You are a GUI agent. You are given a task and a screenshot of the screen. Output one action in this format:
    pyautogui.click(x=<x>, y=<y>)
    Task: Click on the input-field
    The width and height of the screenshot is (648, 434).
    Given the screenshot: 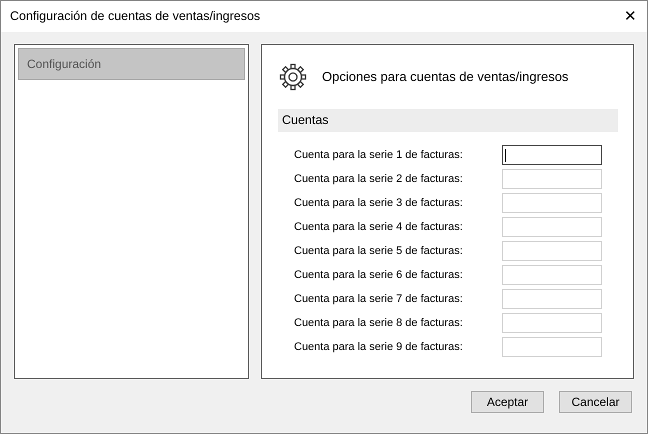 What is the action you would take?
    pyautogui.click(x=552, y=155)
    